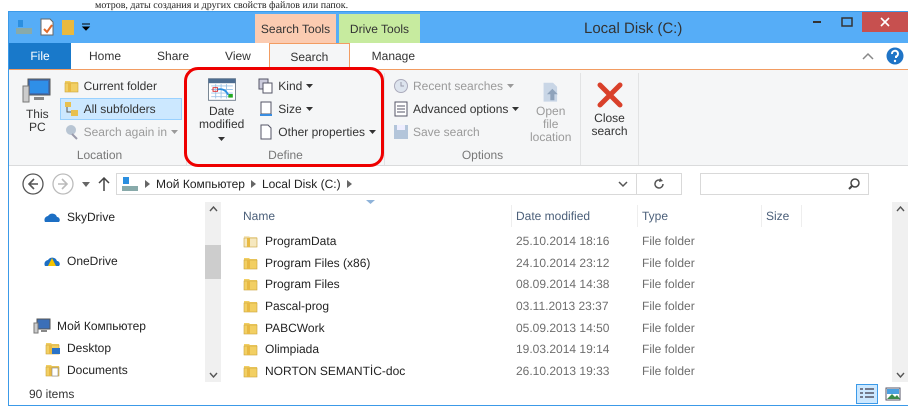 This screenshot has height=406, width=908. Describe the element at coordinates (401, 109) in the screenshot. I see `list-icon` at that location.